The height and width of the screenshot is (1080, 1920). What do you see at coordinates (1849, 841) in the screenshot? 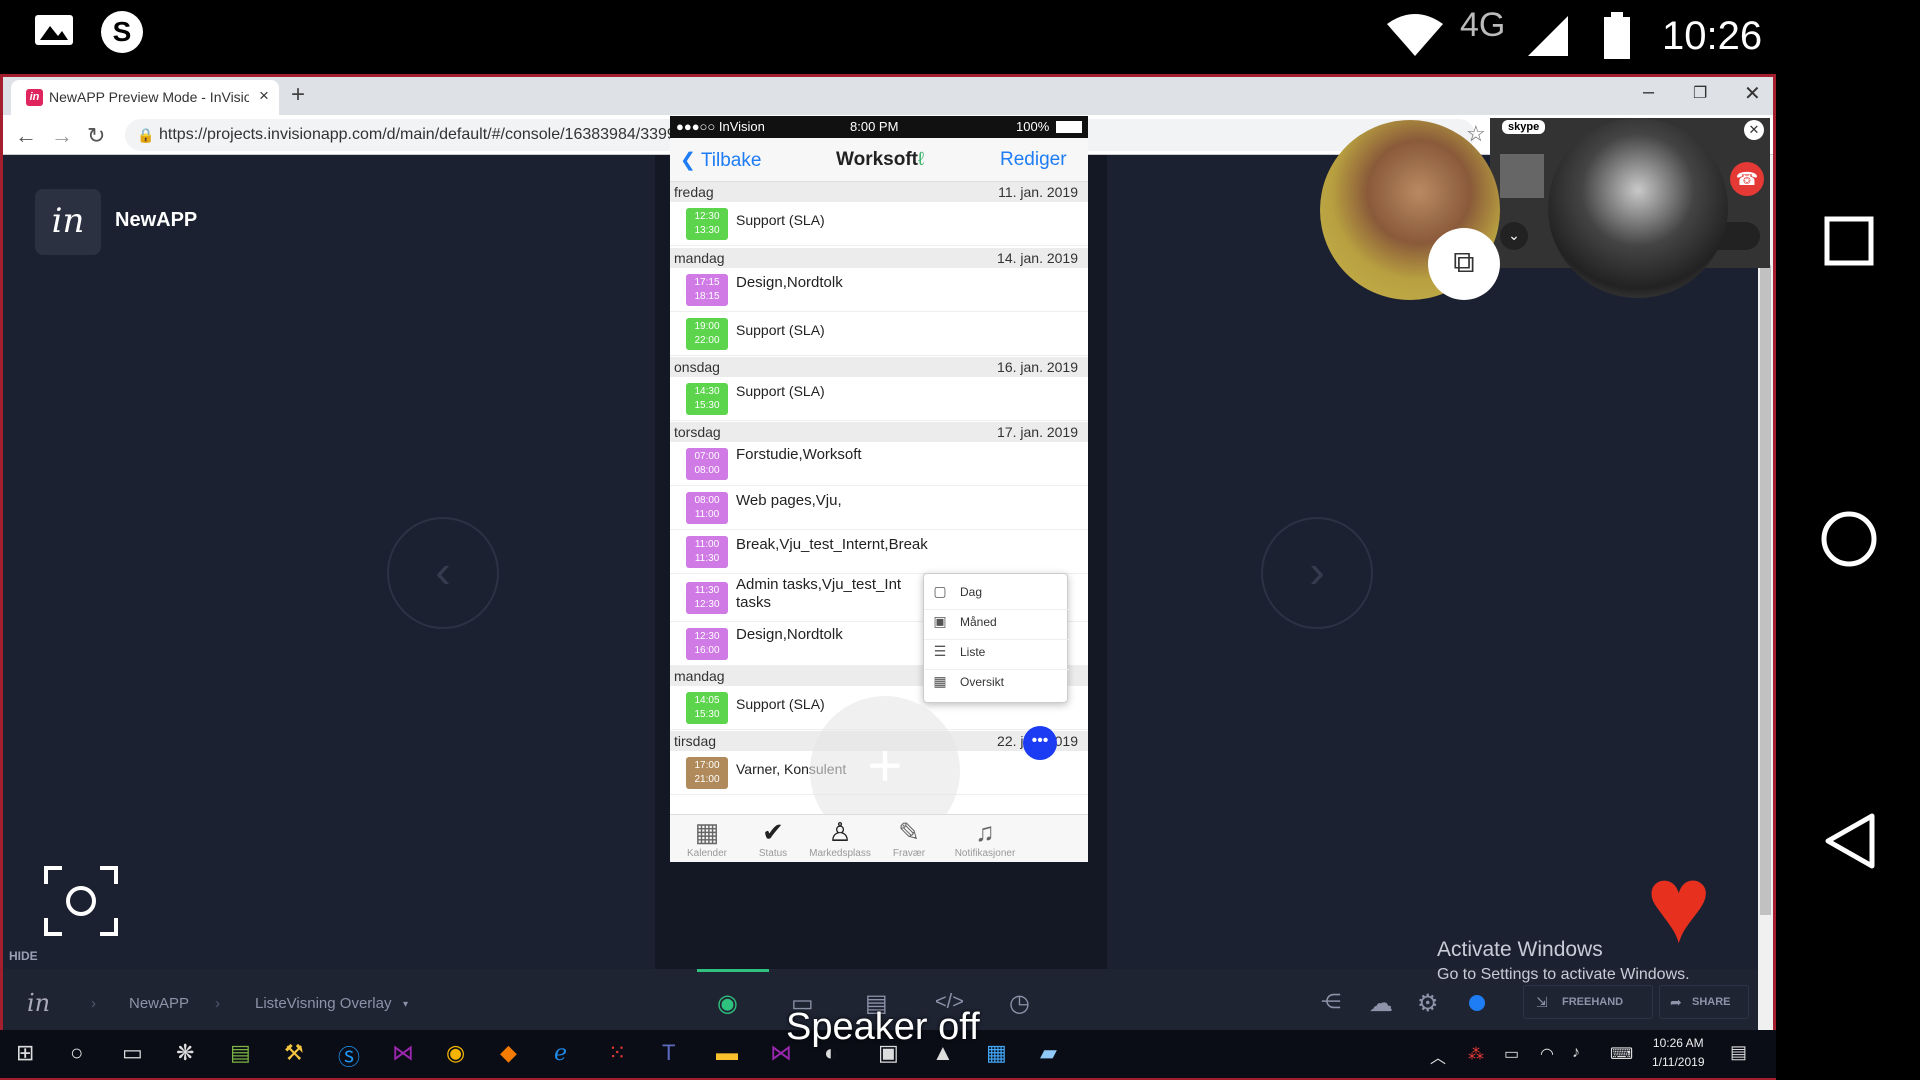
I see `back-button` at bounding box center [1849, 841].